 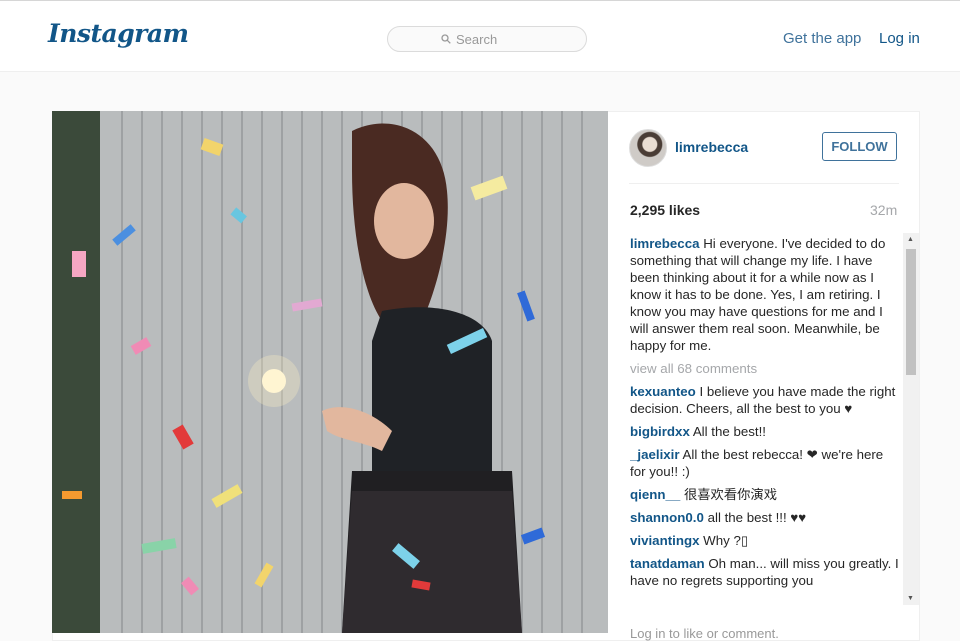 I want to click on instagram-logo: Instagram, so click(x=118, y=33).